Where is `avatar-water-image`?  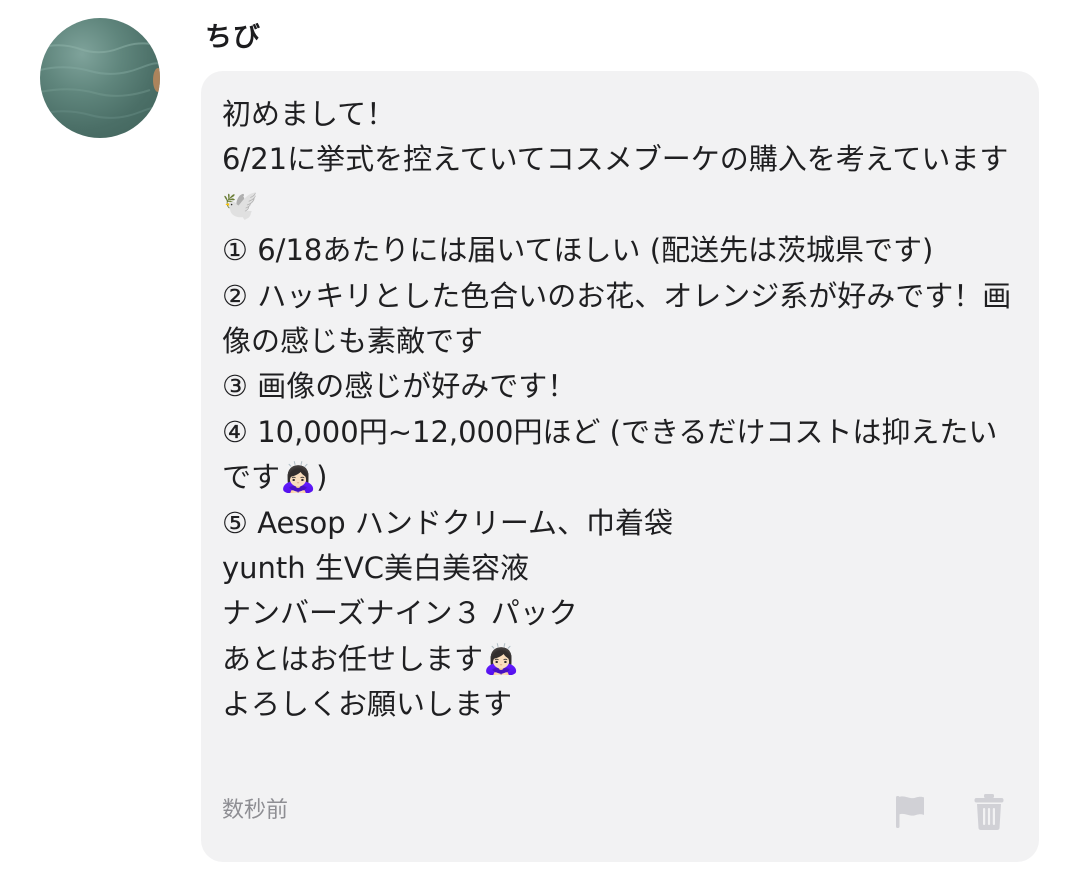 avatar-water-image is located at coordinates (100, 80).